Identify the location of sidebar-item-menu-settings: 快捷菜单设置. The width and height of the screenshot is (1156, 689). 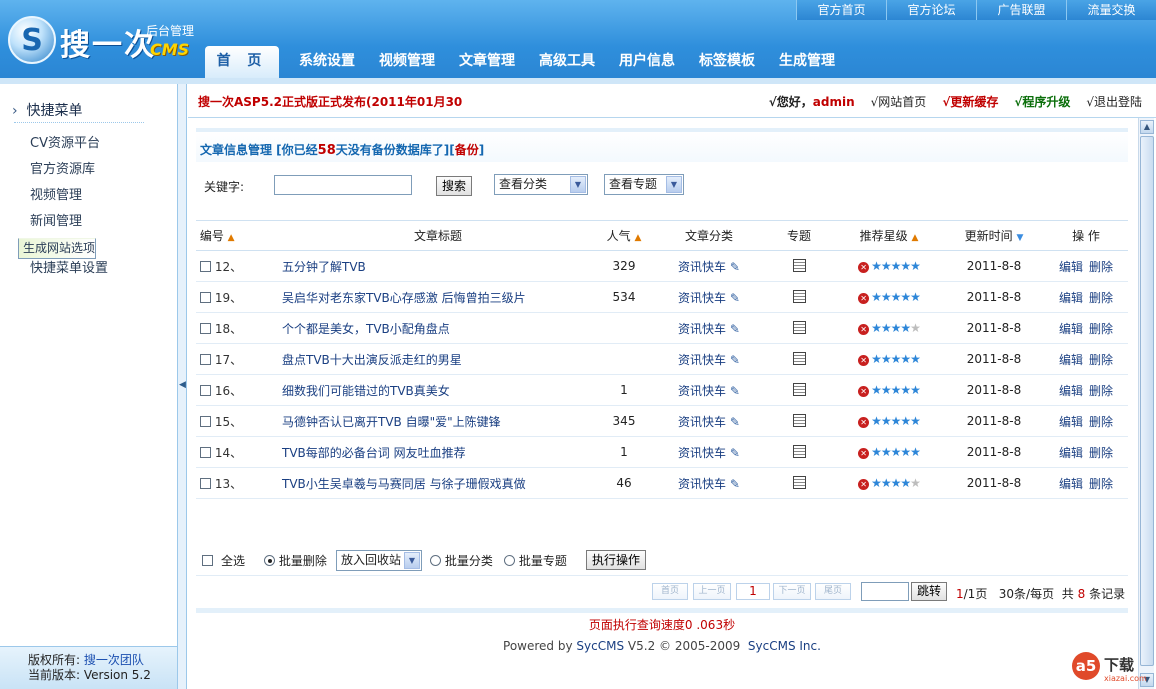
(83, 272).